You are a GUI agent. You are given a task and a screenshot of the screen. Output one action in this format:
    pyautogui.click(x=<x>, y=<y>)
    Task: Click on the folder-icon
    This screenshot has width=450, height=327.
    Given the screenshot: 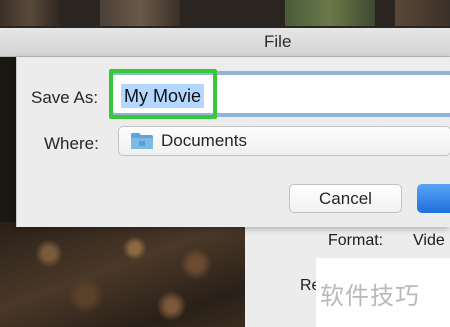 What is the action you would take?
    pyautogui.click(x=142, y=141)
    